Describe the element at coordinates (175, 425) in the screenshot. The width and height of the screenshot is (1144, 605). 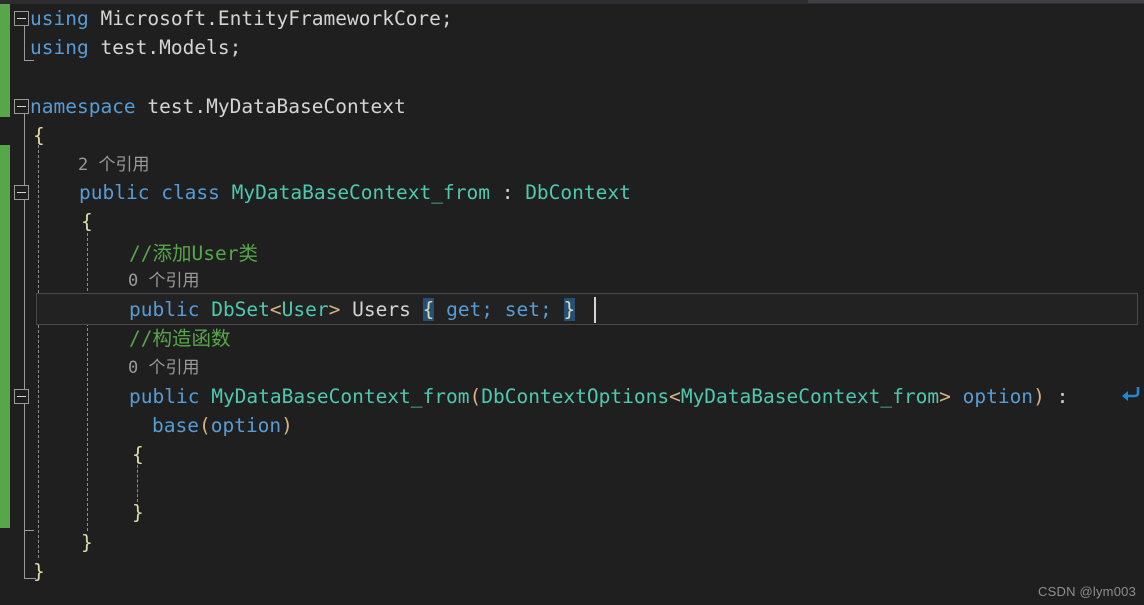
I see `token-keyword-base: base` at that location.